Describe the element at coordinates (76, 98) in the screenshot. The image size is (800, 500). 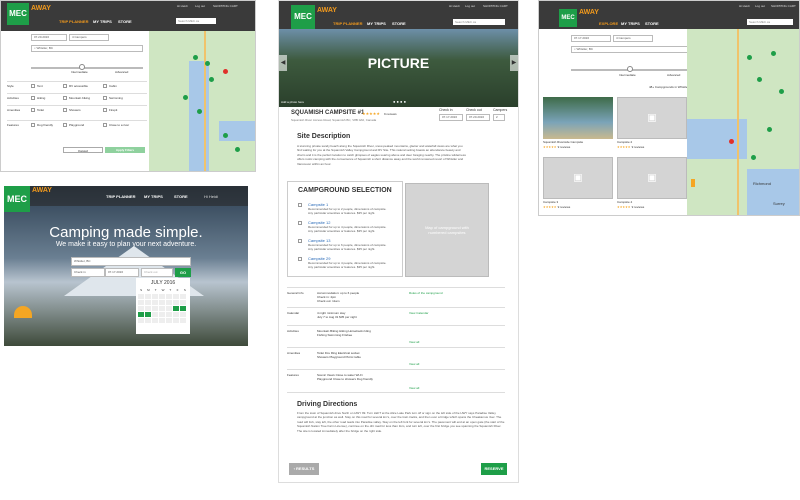
I see `filter-option: Mountain biking` at that location.